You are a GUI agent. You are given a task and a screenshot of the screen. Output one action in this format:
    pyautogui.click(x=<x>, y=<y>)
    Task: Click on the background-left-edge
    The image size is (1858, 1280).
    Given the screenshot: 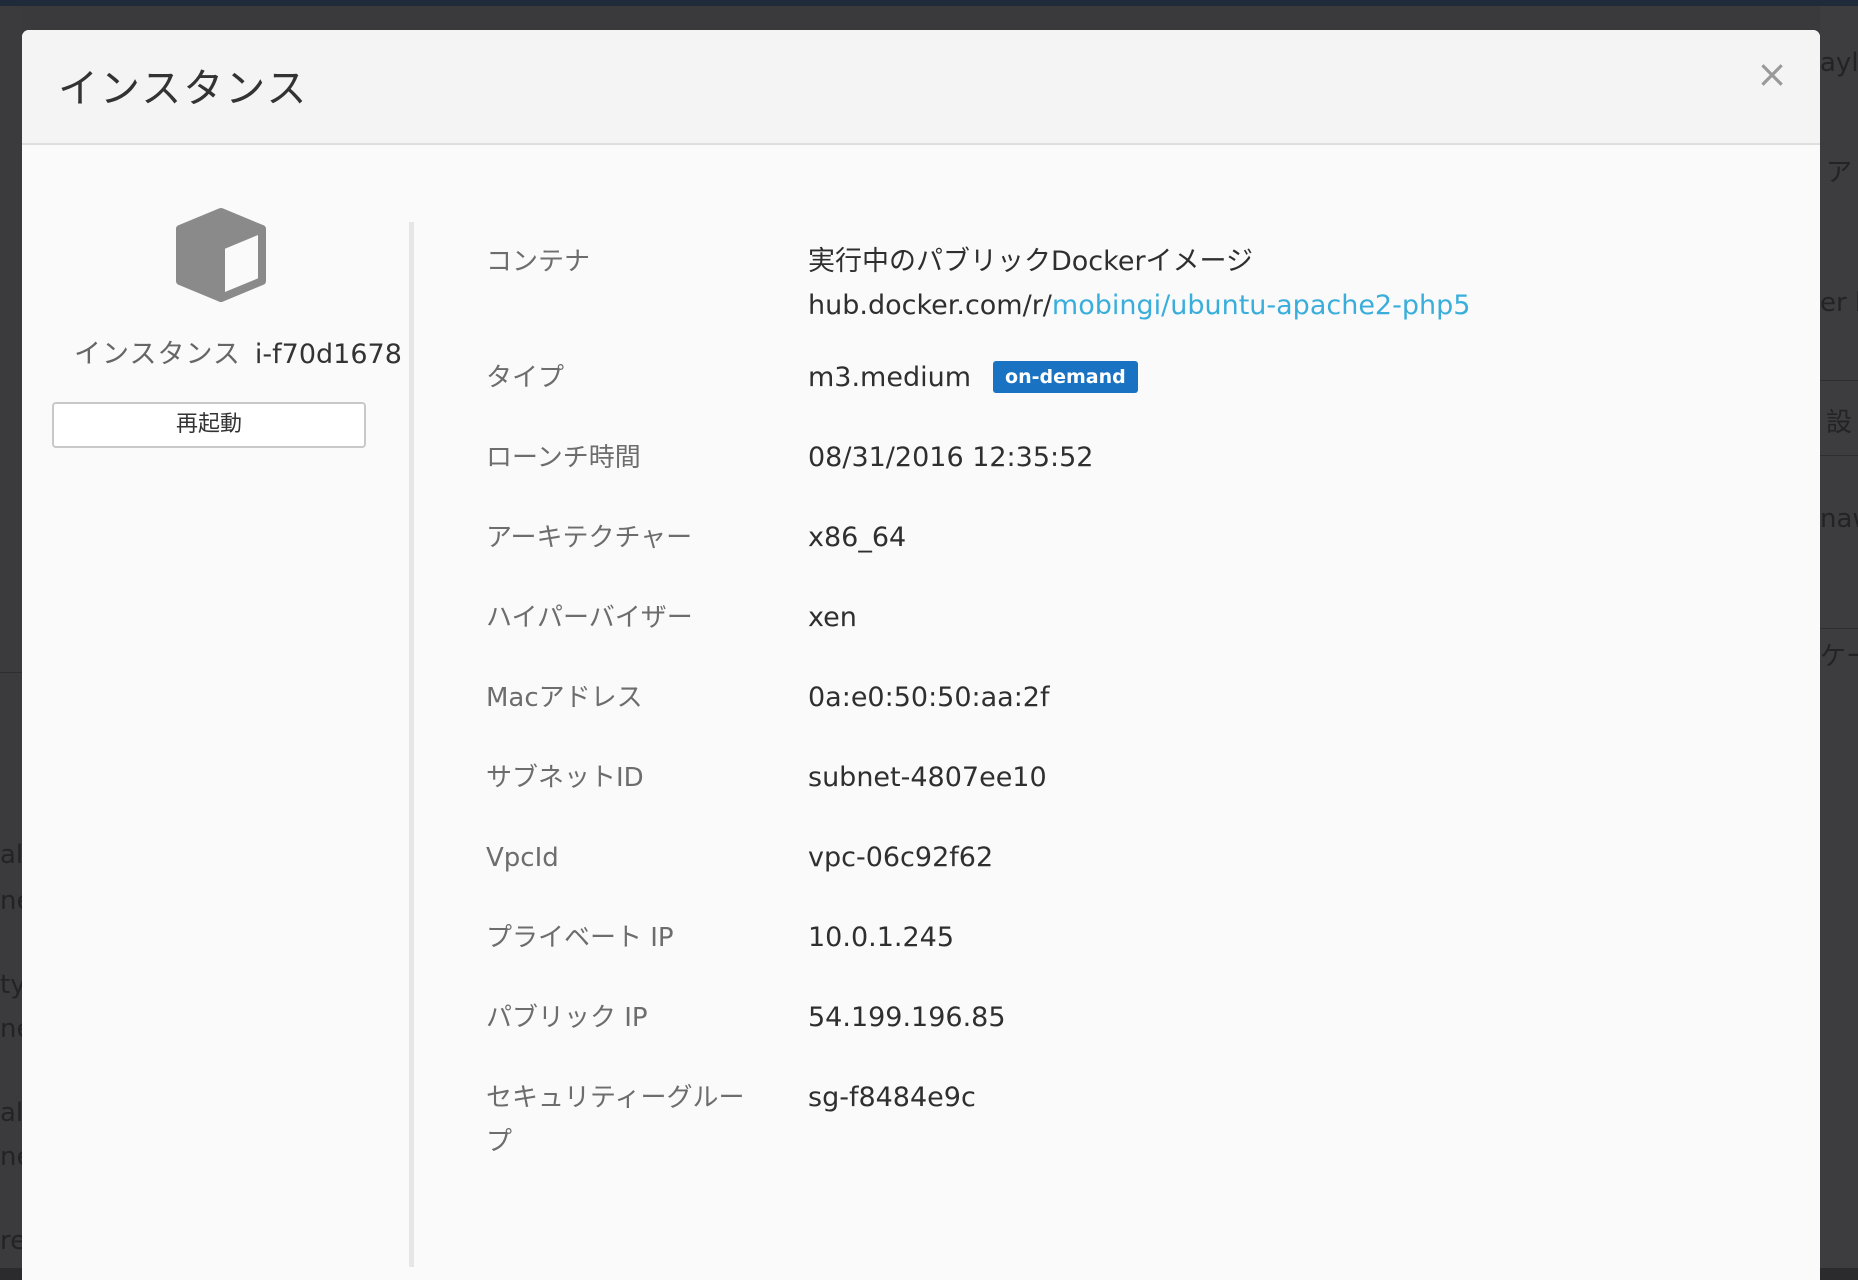 What is the action you would take?
    pyautogui.click(x=11, y=637)
    